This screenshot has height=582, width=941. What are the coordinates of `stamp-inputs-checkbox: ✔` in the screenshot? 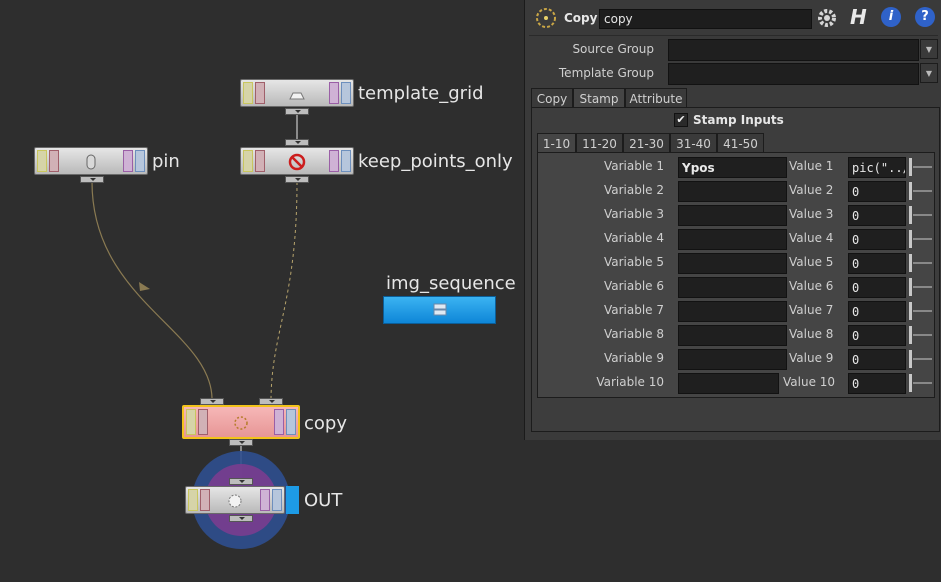 It's located at (681, 120).